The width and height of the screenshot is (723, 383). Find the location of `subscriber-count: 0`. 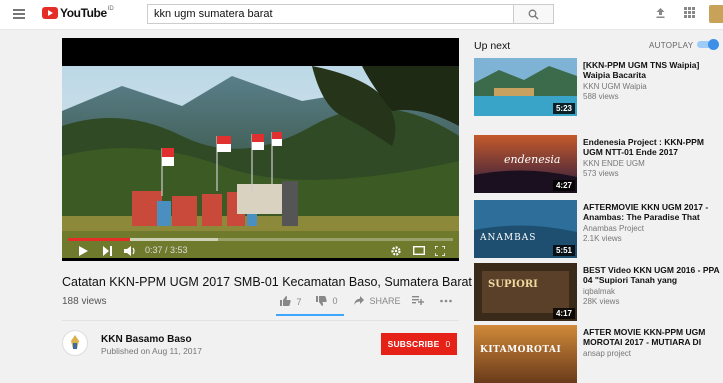

subscriber-count: 0 is located at coordinates (448, 344).